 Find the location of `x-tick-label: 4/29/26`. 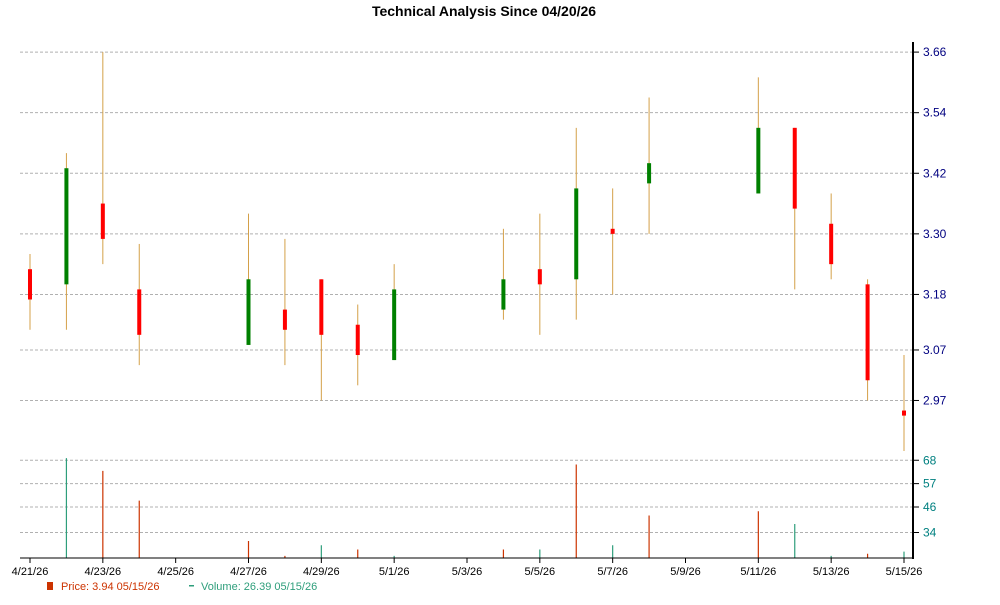

x-tick-label: 4/29/26 is located at coordinates (321, 572).